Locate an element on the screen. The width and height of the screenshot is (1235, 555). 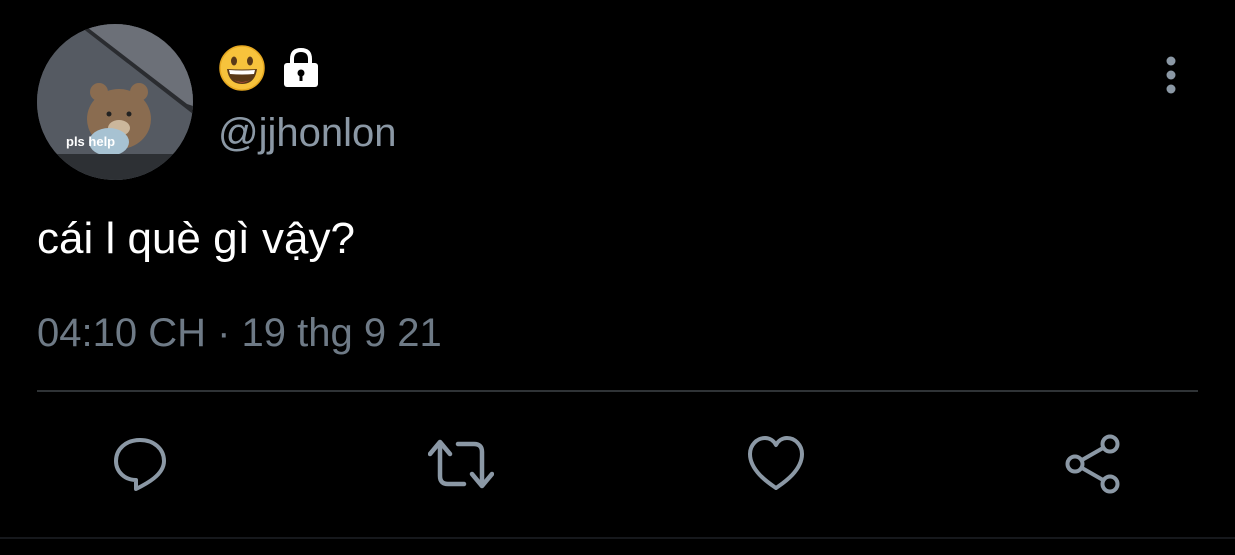
more-options-icon is located at coordinates (1171, 75).